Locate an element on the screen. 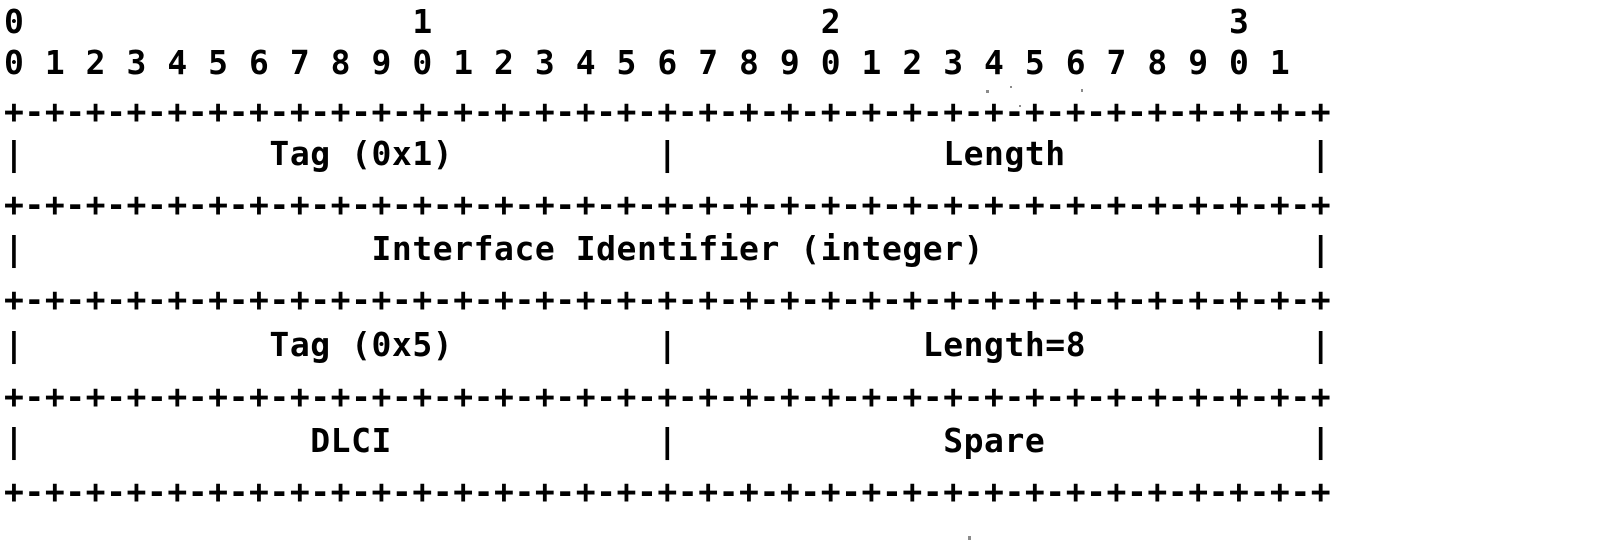 The height and width of the screenshot is (542, 1624). row-tag-length: | Tag (0x1) | Length | is located at coordinates (668, 153).